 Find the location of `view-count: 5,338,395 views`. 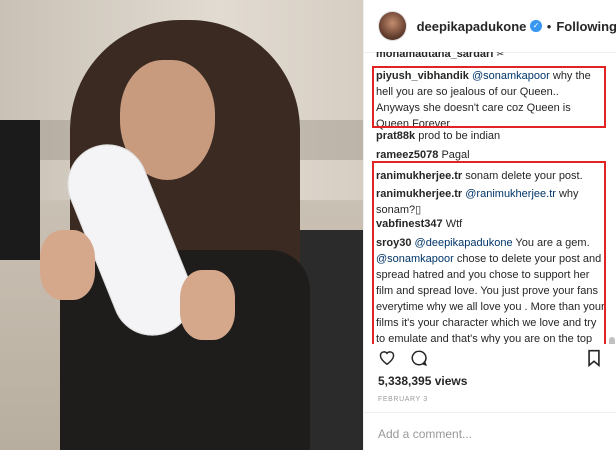

view-count: 5,338,395 views is located at coordinates (423, 381).